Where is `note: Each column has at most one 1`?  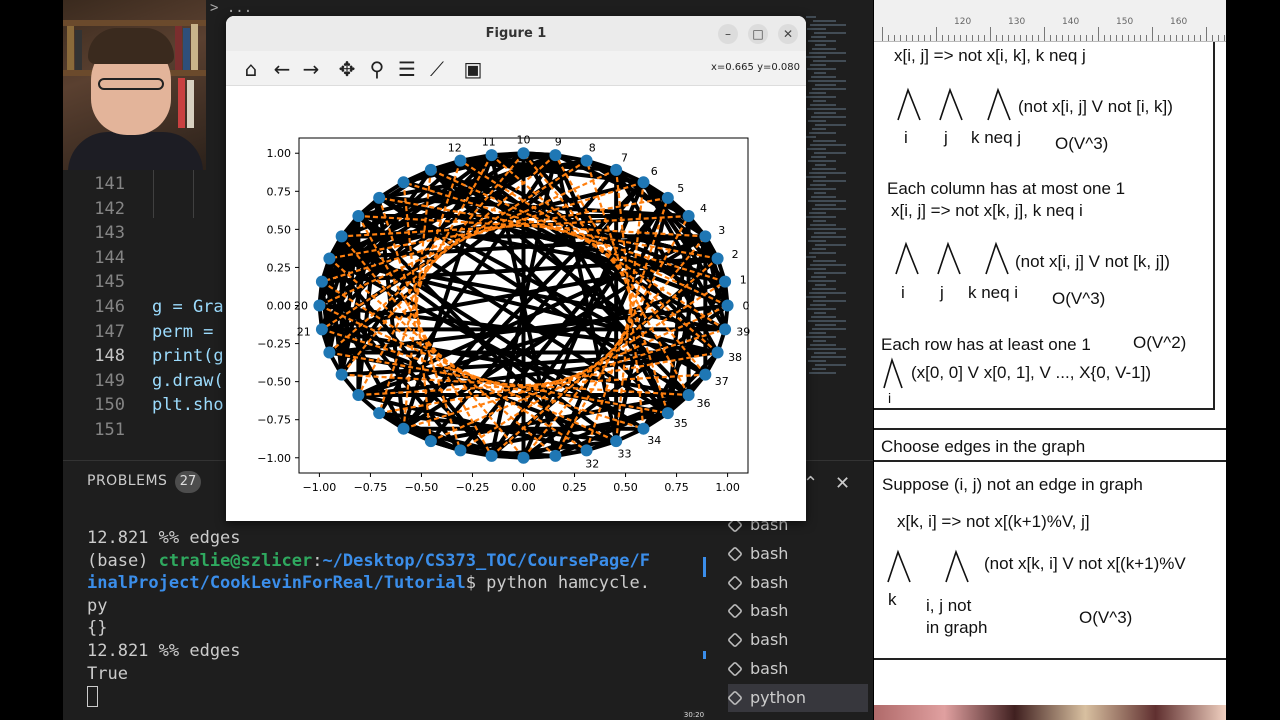
note: Each column has at most one 1 is located at coordinates (1006, 188).